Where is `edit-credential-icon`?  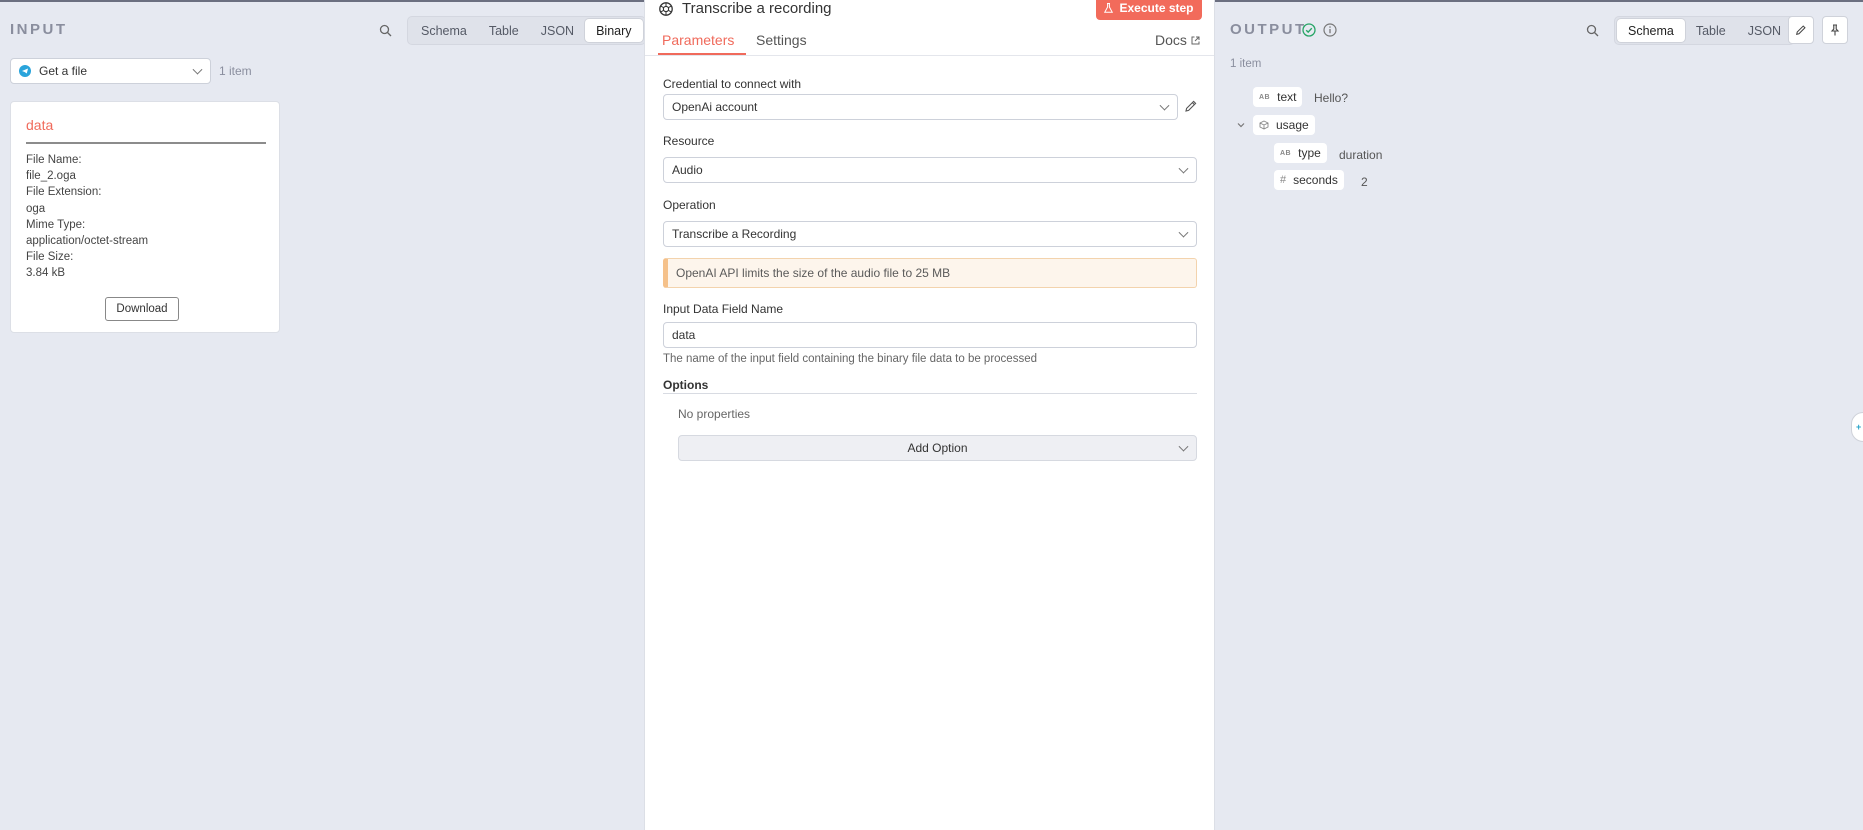 edit-credential-icon is located at coordinates (1191, 107).